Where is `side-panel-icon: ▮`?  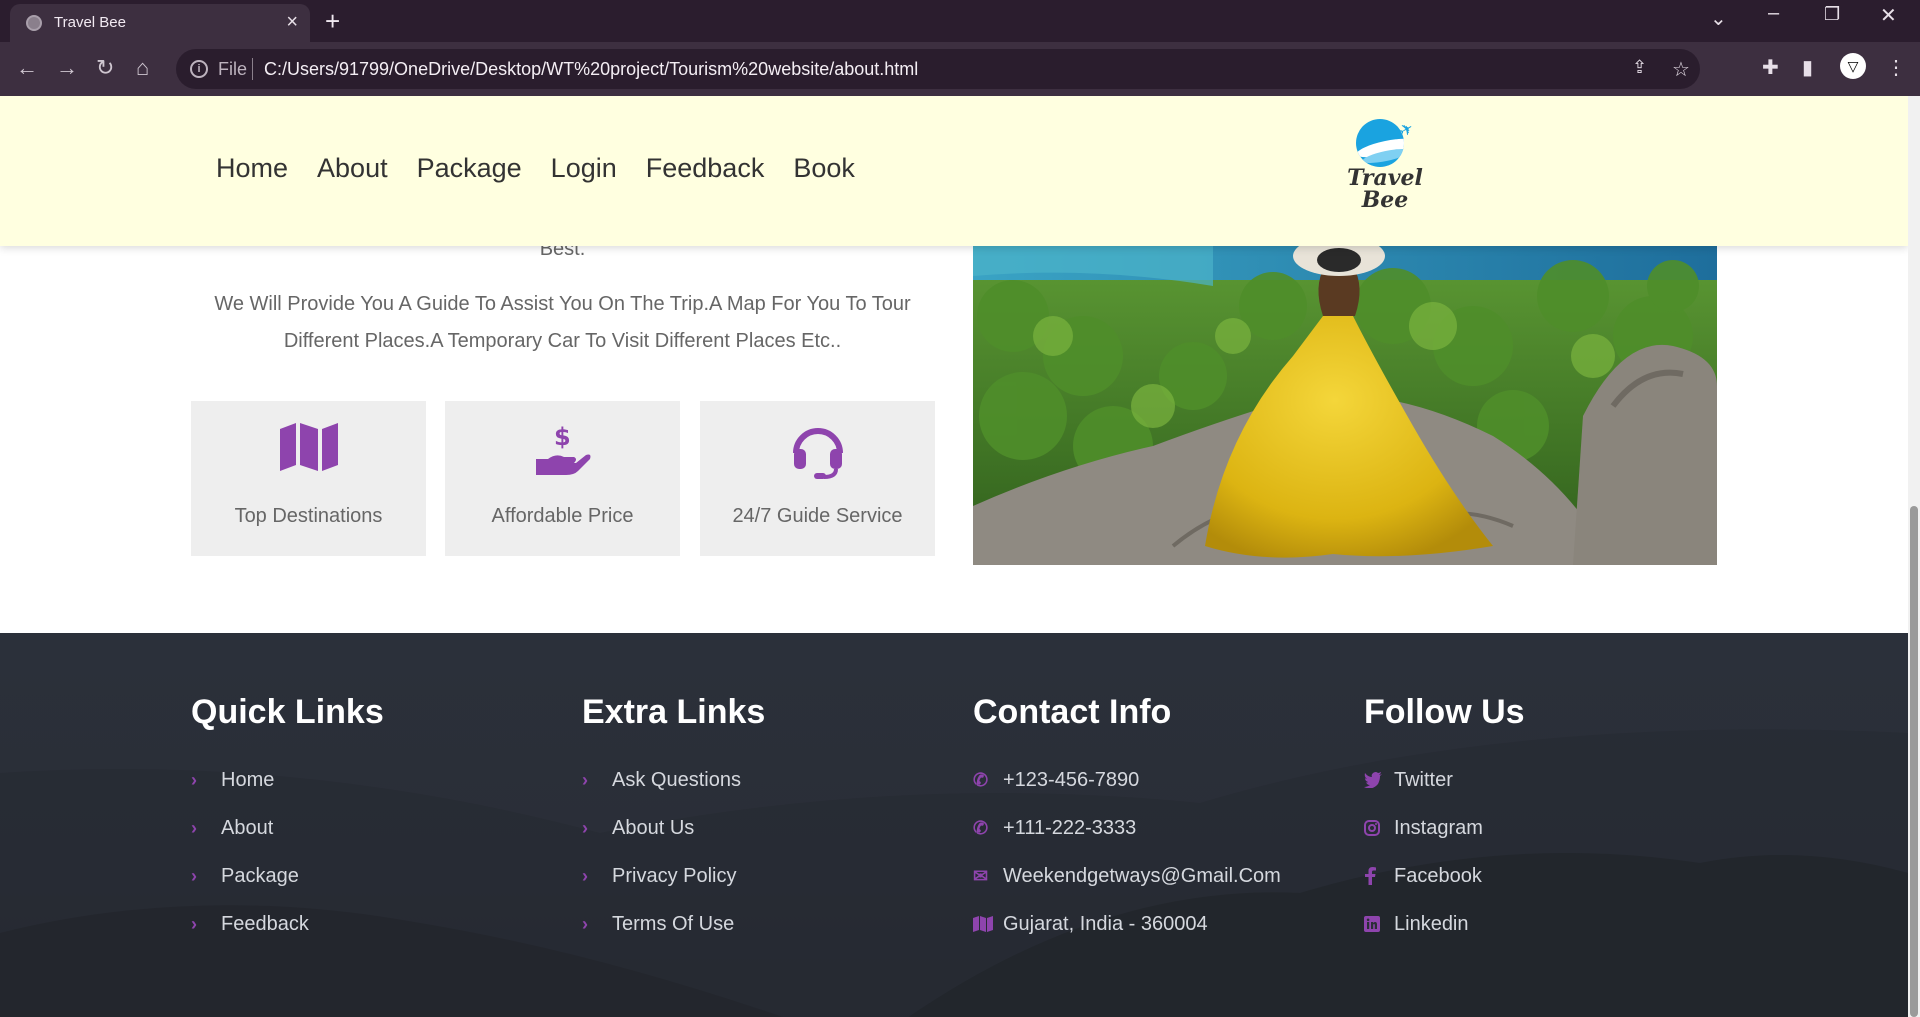 side-panel-icon: ▮ is located at coordinates (1807, 67).